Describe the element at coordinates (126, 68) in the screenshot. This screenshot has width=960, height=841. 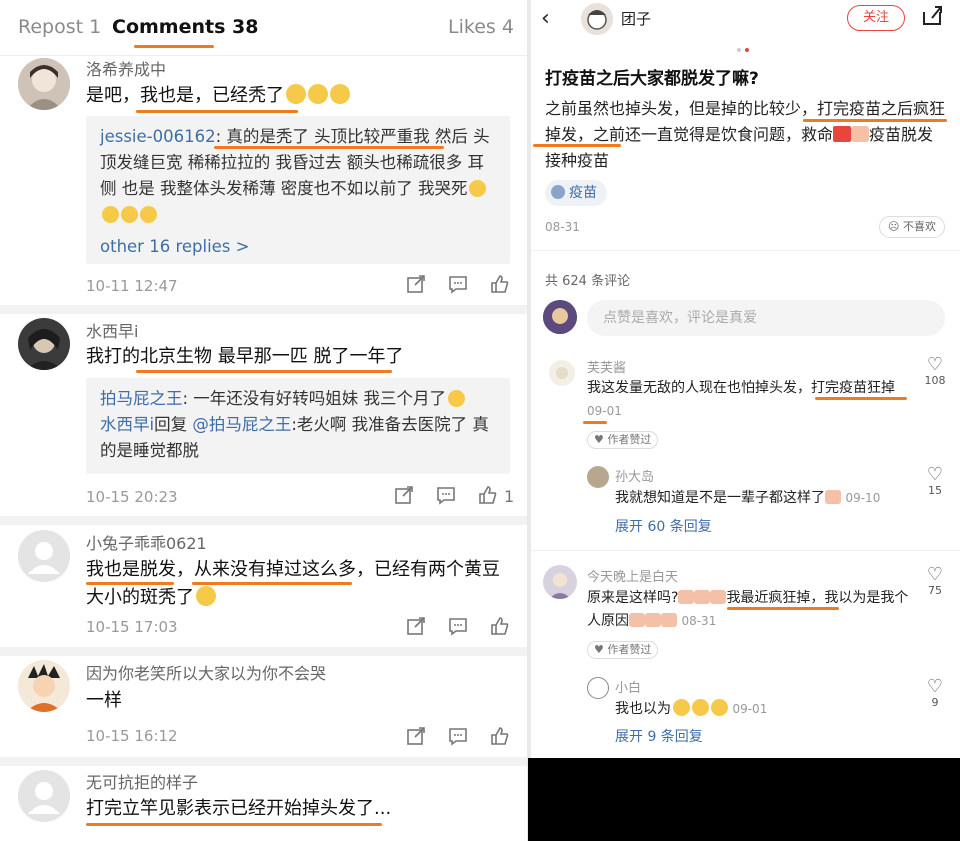
I see `comment-username: 洛希养成中` at that location.